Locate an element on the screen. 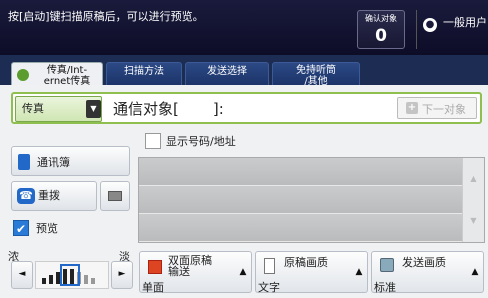 The height and width of the screenshot is (298, 488). checkmark-icon: ✔ is located at coordinates (21, 228).